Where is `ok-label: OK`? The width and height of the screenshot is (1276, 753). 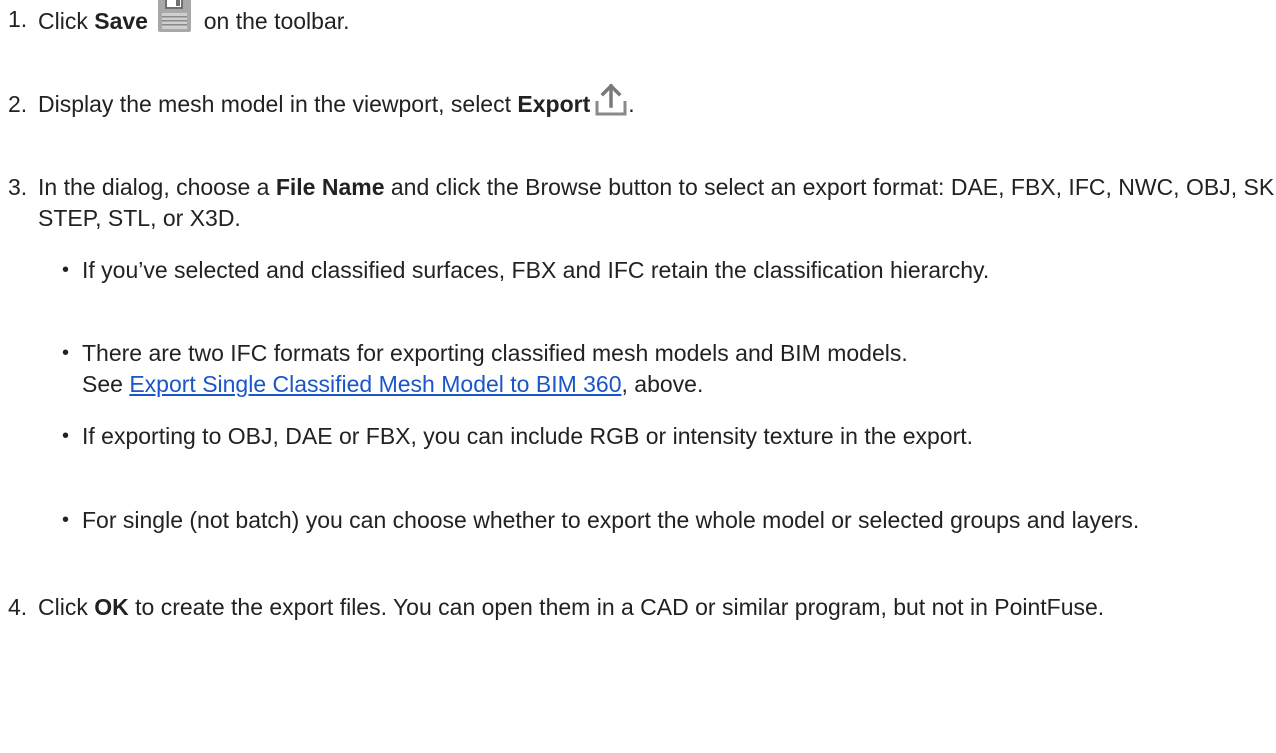
ok-label: OK is located at coordinates (111, 607).